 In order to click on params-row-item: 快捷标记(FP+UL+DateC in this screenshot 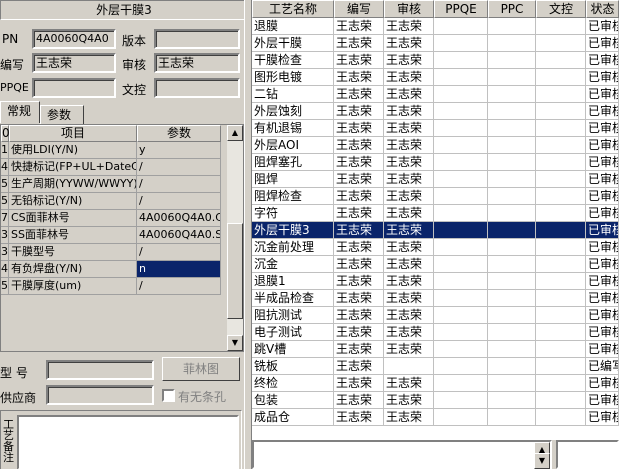, I will do `click(73, 167)`.